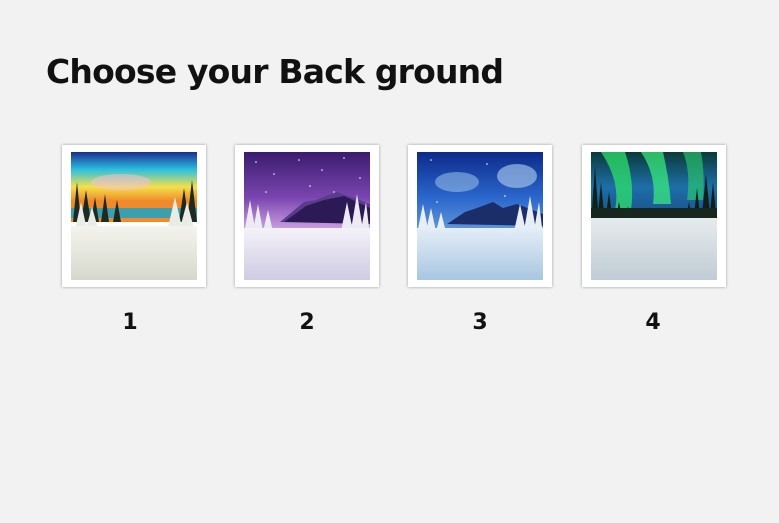  Describe the element at coordinates (480, 322) in the screenshot. I see `option-number-3: 3` at that location.